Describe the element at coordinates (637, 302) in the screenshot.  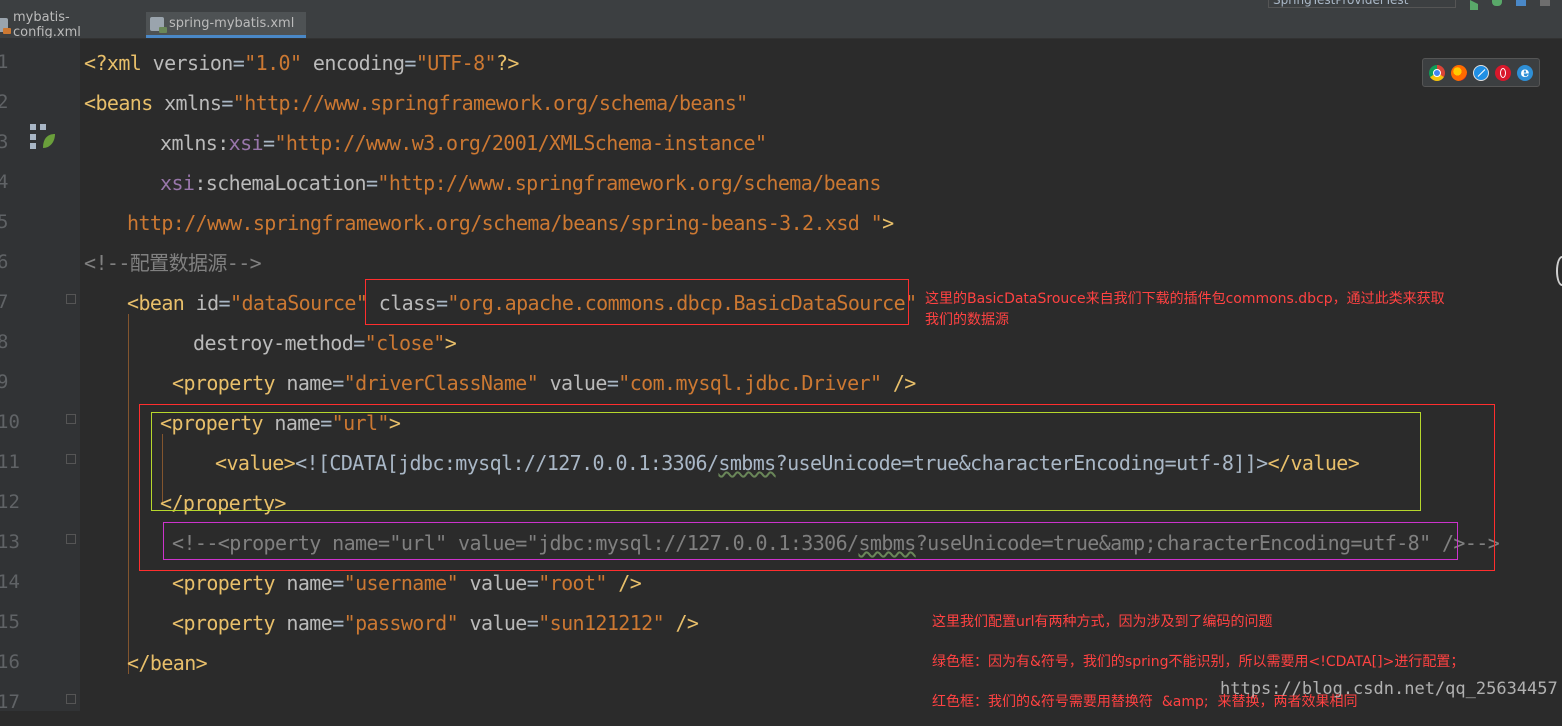
I see `class-highlight-box` at that location.